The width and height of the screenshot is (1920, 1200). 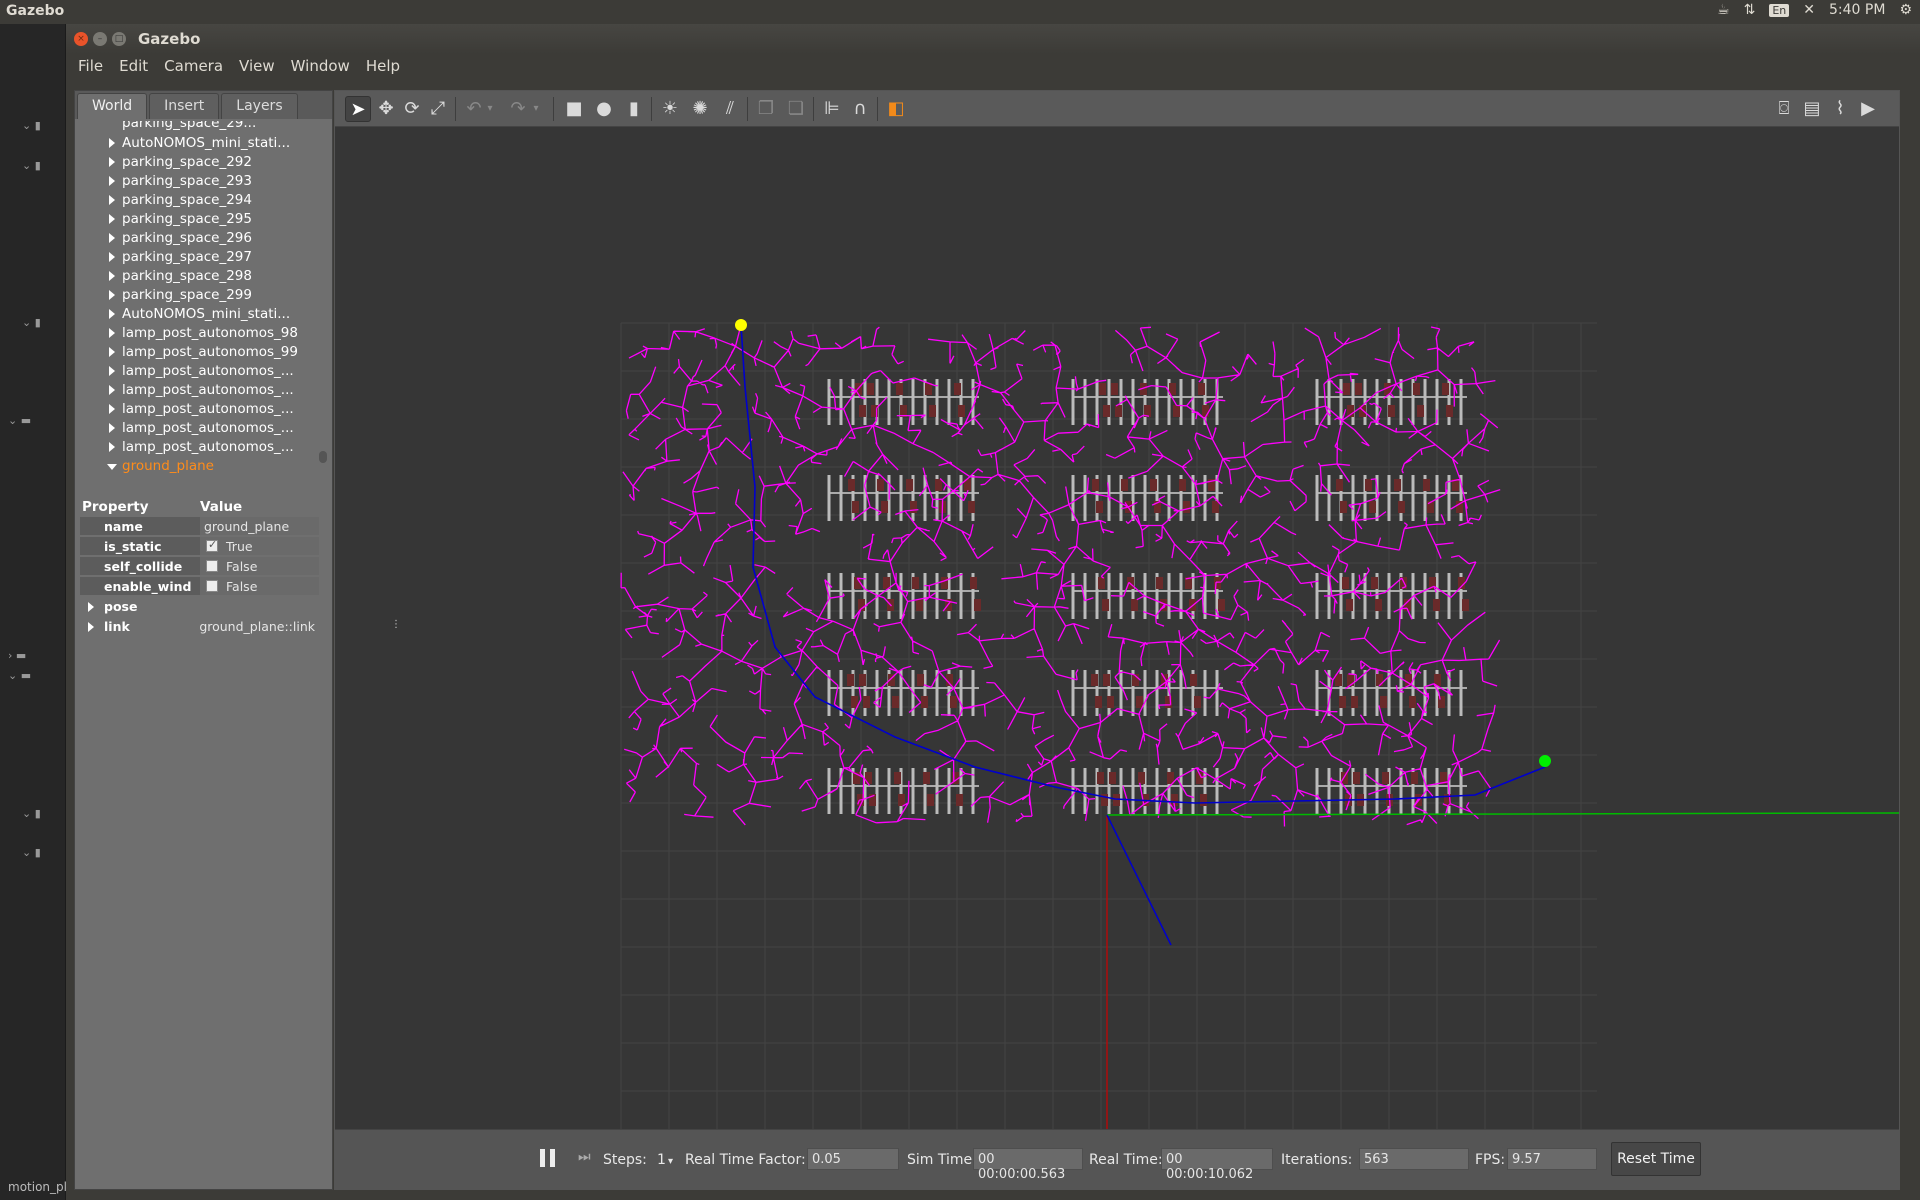 What do you see at coordinates (195, 239) in the screenshot?
I see `tree-item: parking_space_296` at bounding box center [195, 239].